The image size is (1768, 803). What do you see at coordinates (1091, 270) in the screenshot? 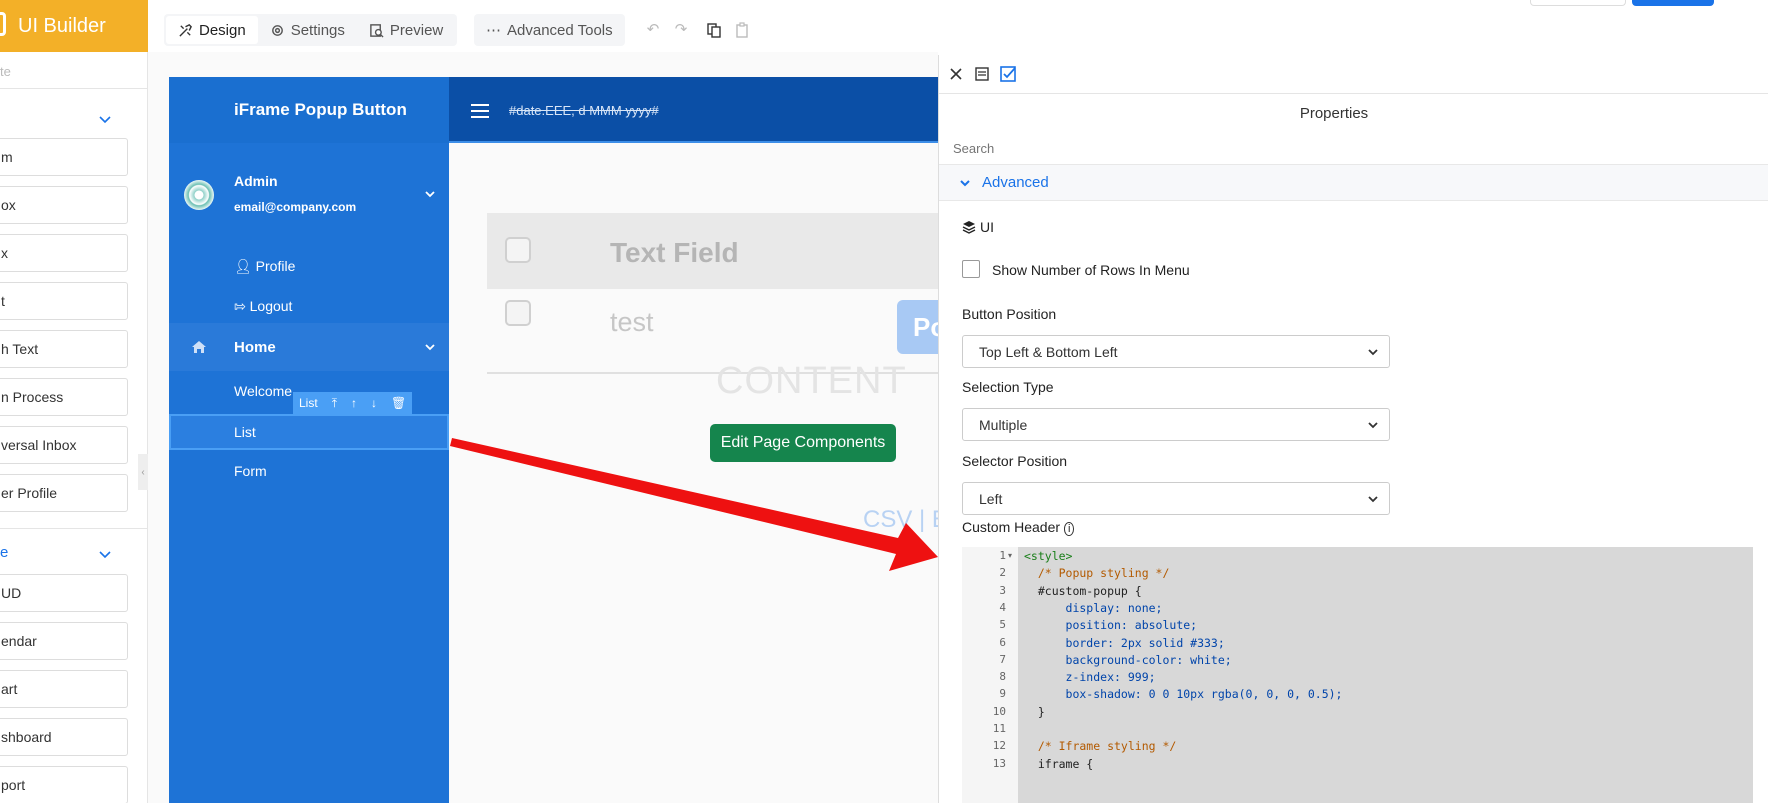
I see `show-rows-label: Show Number of Rows In Menu` at bounding box center [1091, 270].